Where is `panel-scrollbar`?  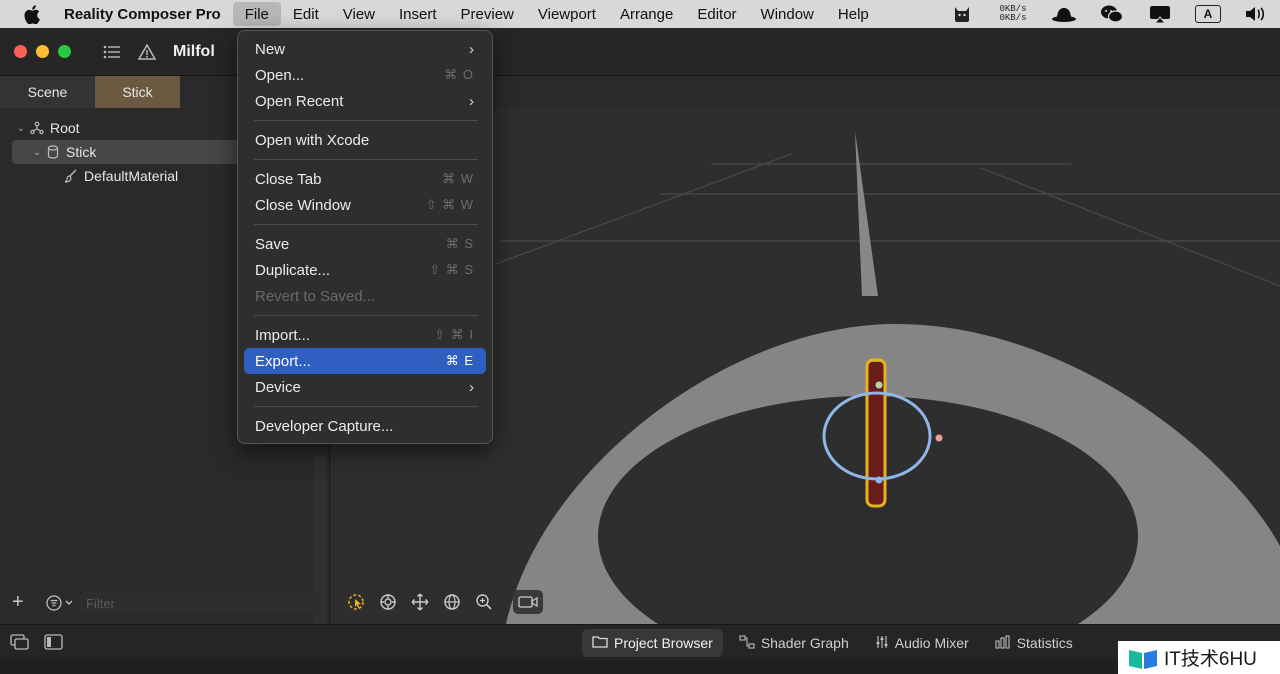 panel-scrollbar is located at coordinates (320, 554).